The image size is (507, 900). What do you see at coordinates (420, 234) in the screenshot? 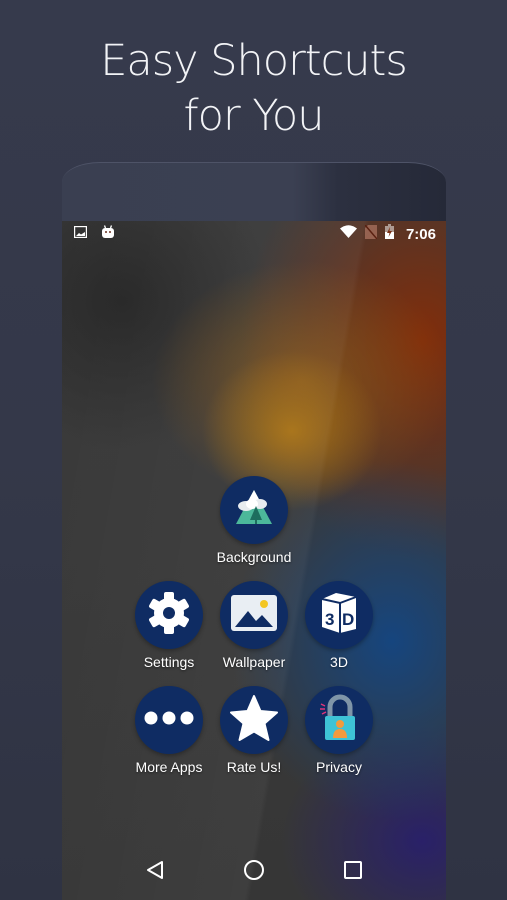
I see `clock: 7:06` at bounding box center [420, 234].